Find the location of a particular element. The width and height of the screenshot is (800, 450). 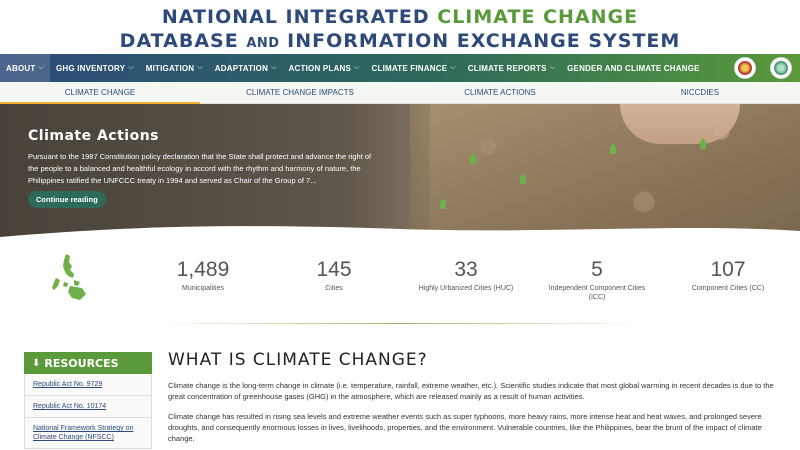

site-title-line-1: NATIONAL INTEGRATED CLIMATE CHANGE is located at coordinates (400, 17).